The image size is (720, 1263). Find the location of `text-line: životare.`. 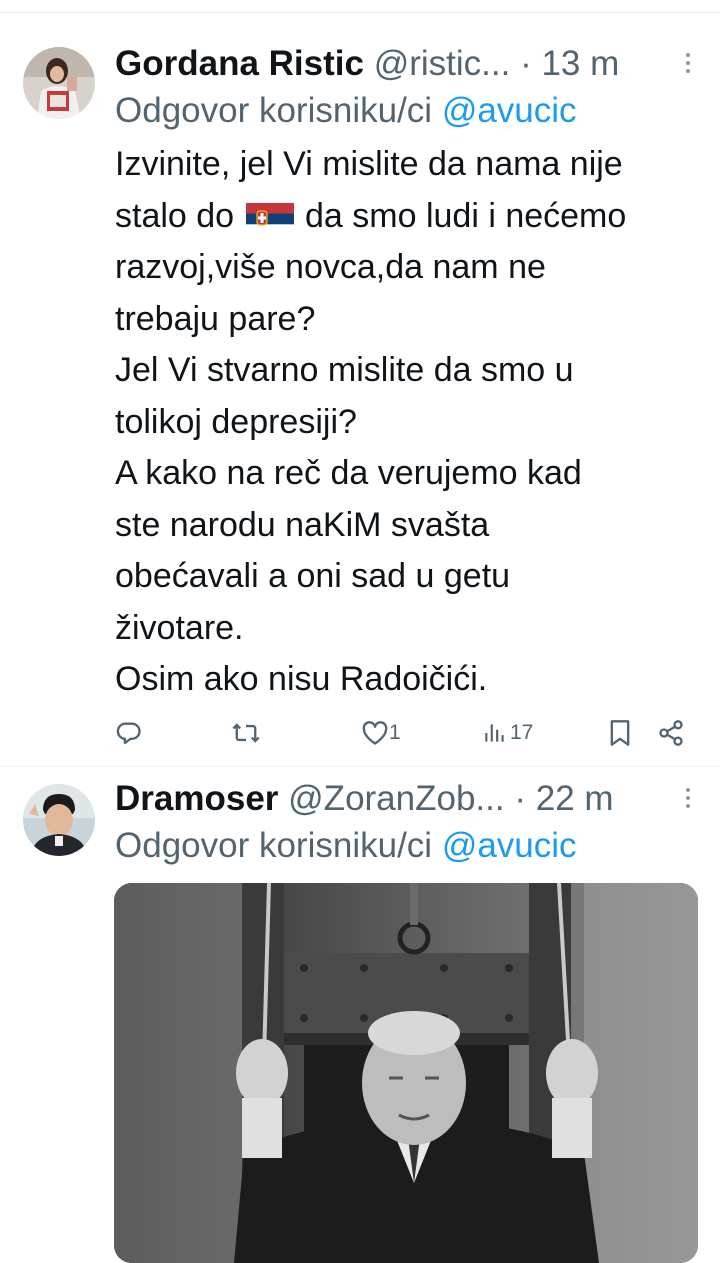

text-line: životare. is located at coordinates (179, 627).